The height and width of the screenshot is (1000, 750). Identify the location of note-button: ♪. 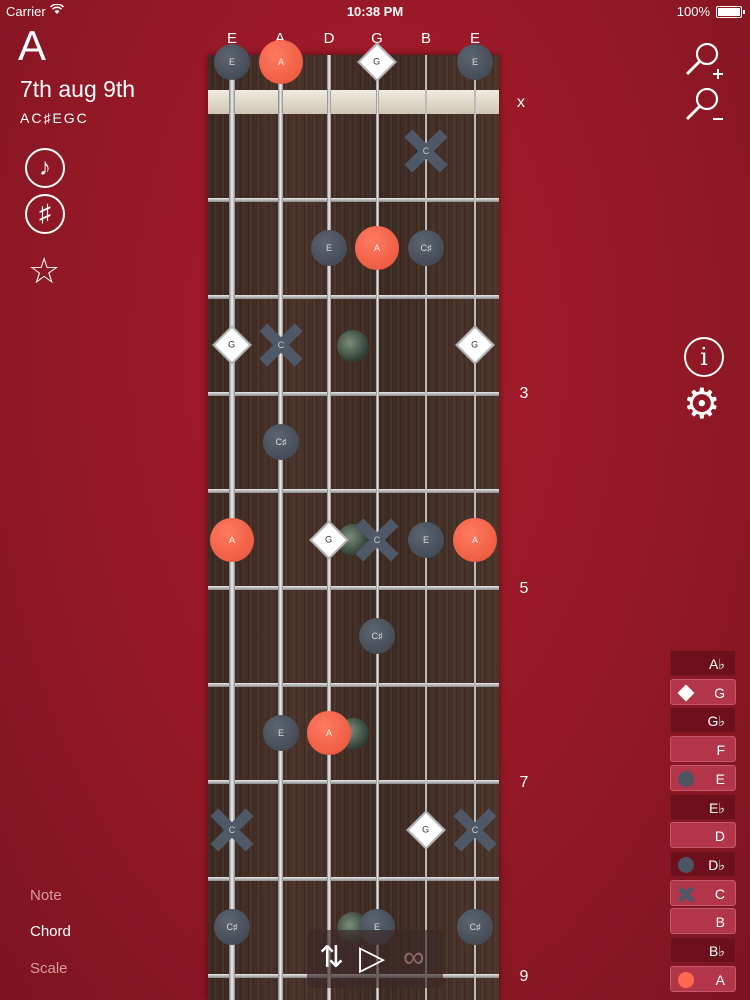
(45, 168).